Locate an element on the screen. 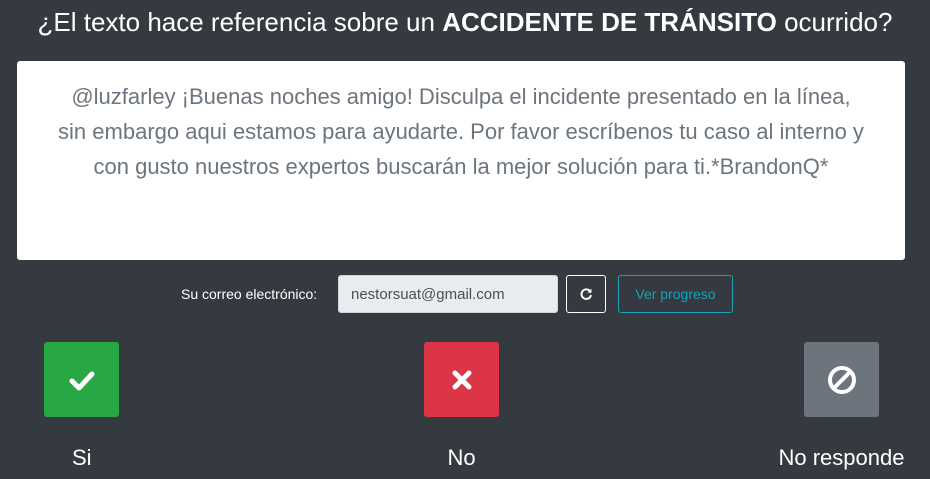 This screenshot has width=930, height=479. no-button is located at coordinates (461, 379).